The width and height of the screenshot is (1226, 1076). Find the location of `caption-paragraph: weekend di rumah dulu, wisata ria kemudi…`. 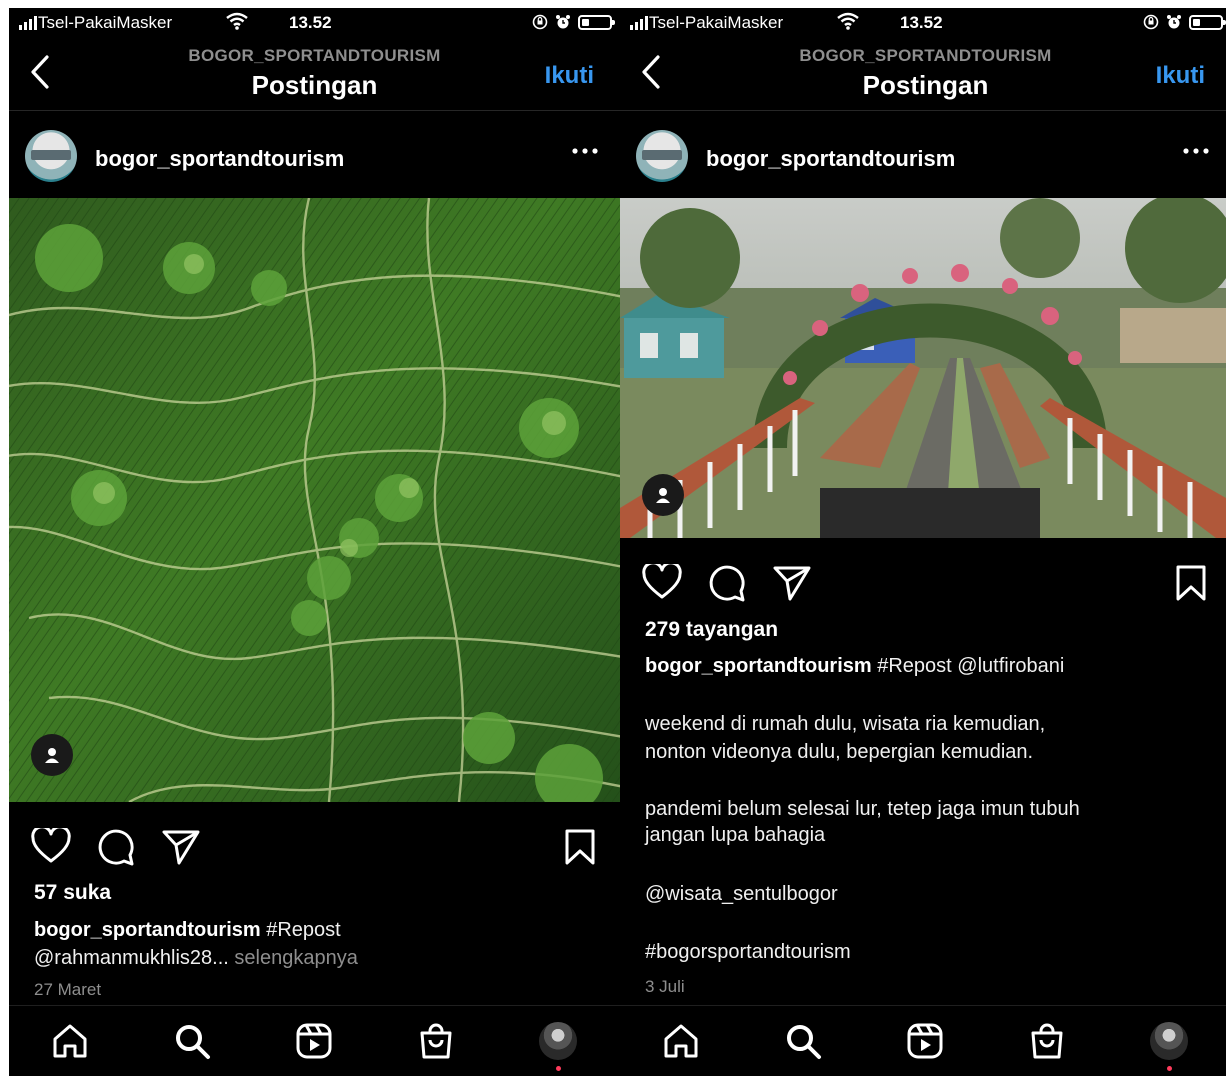

caption-paragraph: weekend di rumah dulu, wisata ria kemudi… is located at coordinates (923, 738).